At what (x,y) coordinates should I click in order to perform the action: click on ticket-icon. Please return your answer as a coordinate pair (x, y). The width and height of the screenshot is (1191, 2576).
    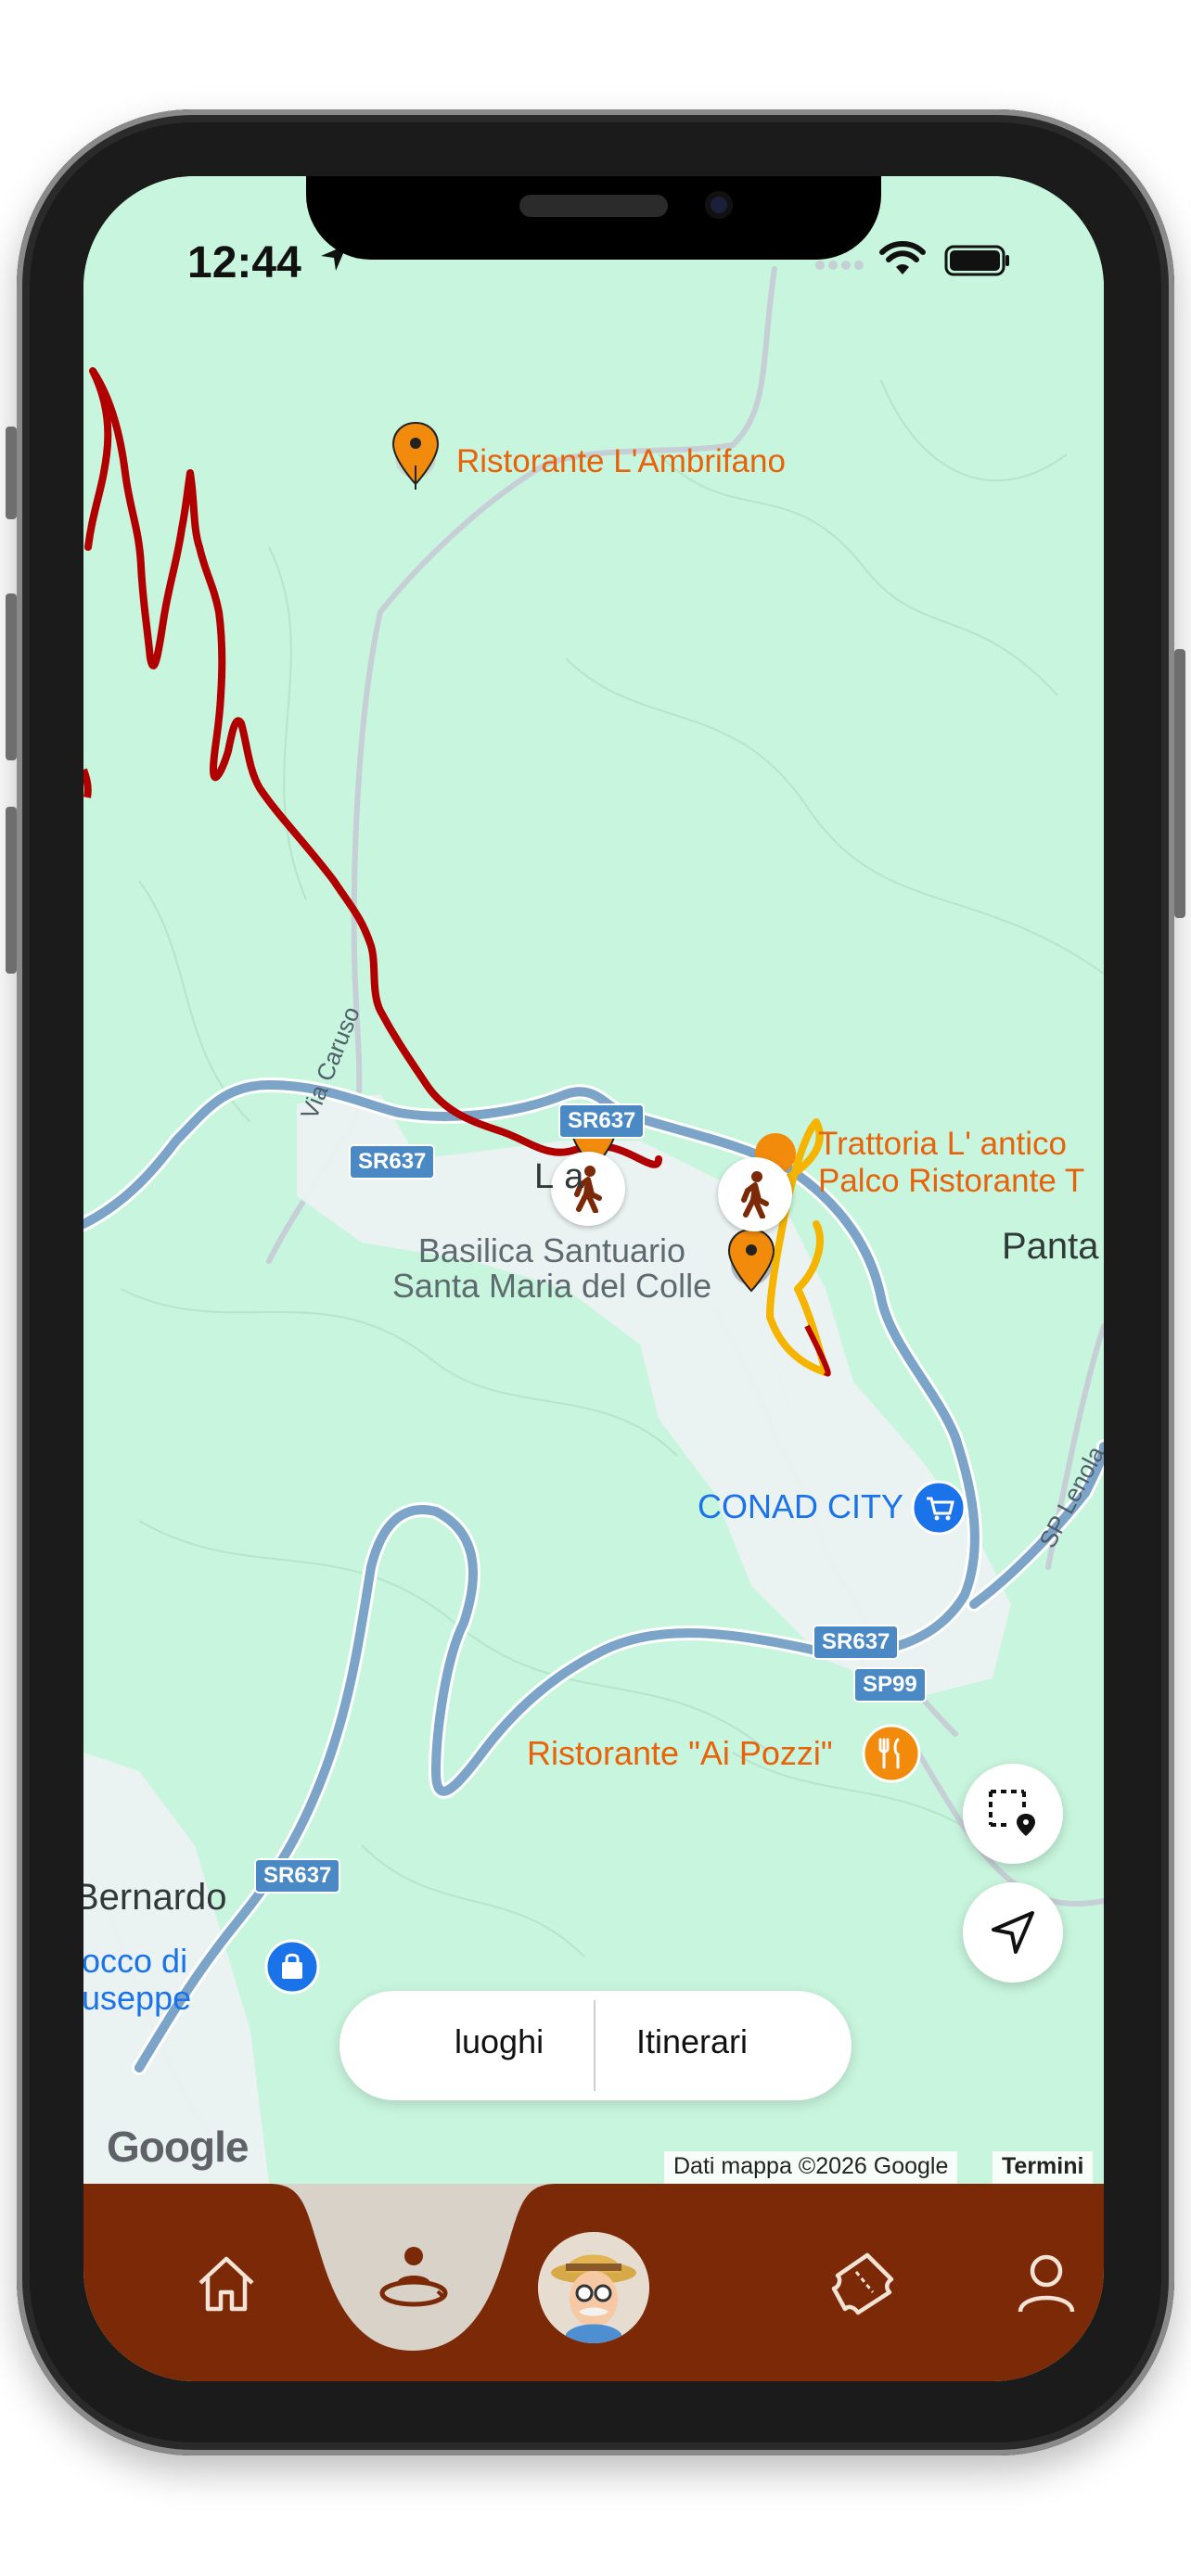
    Looking at the image, I should click on (862, 2284).